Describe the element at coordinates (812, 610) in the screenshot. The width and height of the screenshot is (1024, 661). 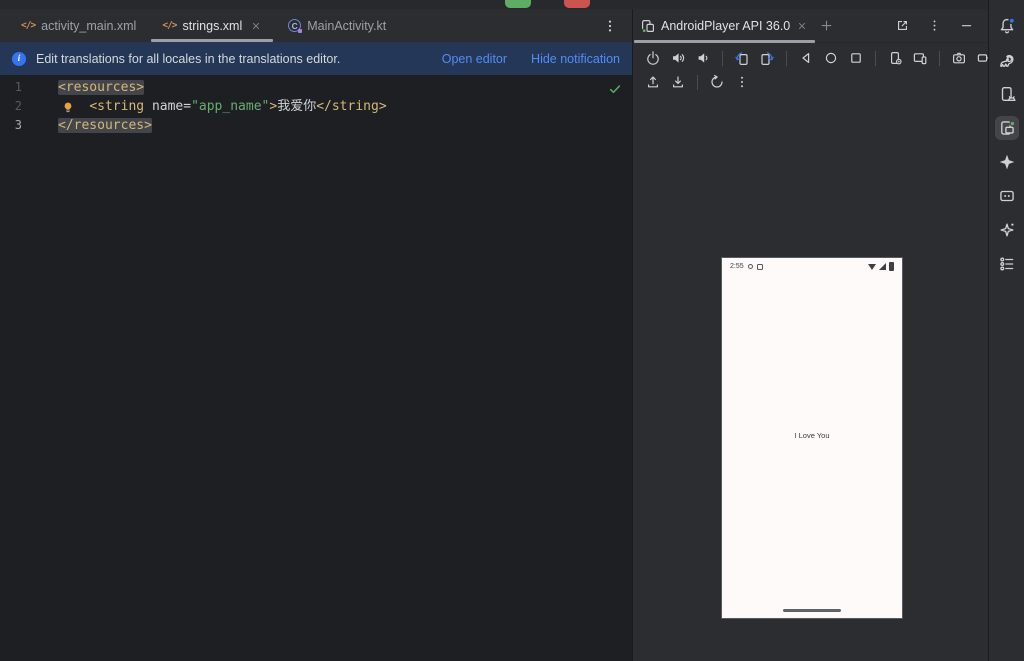
I see `gesture-navigation-pill` at that location.